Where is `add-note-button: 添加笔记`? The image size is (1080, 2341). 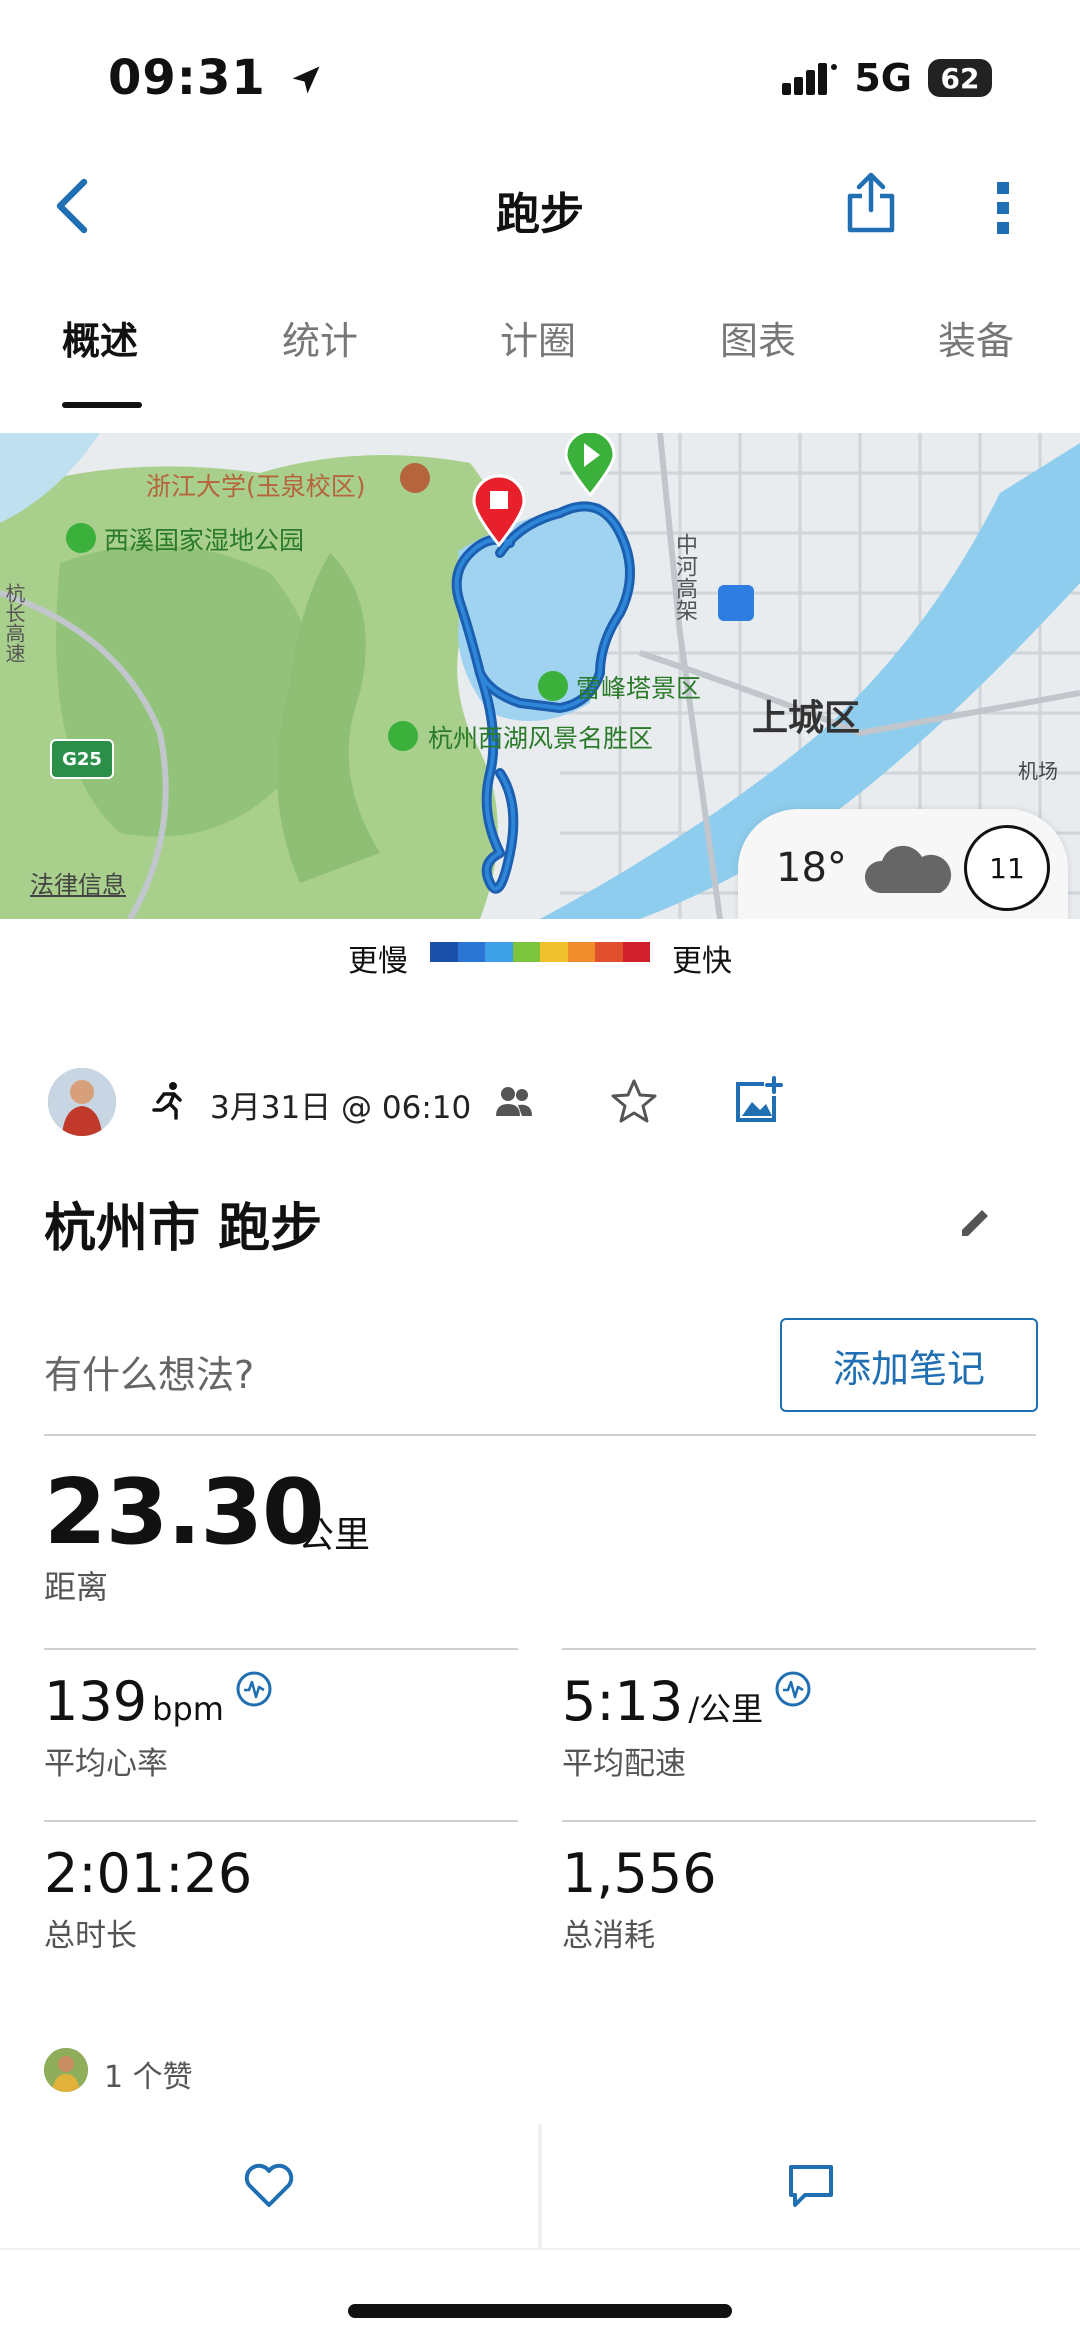 add-note-button: 添加笔记 is located at coordinates (909, 1365).